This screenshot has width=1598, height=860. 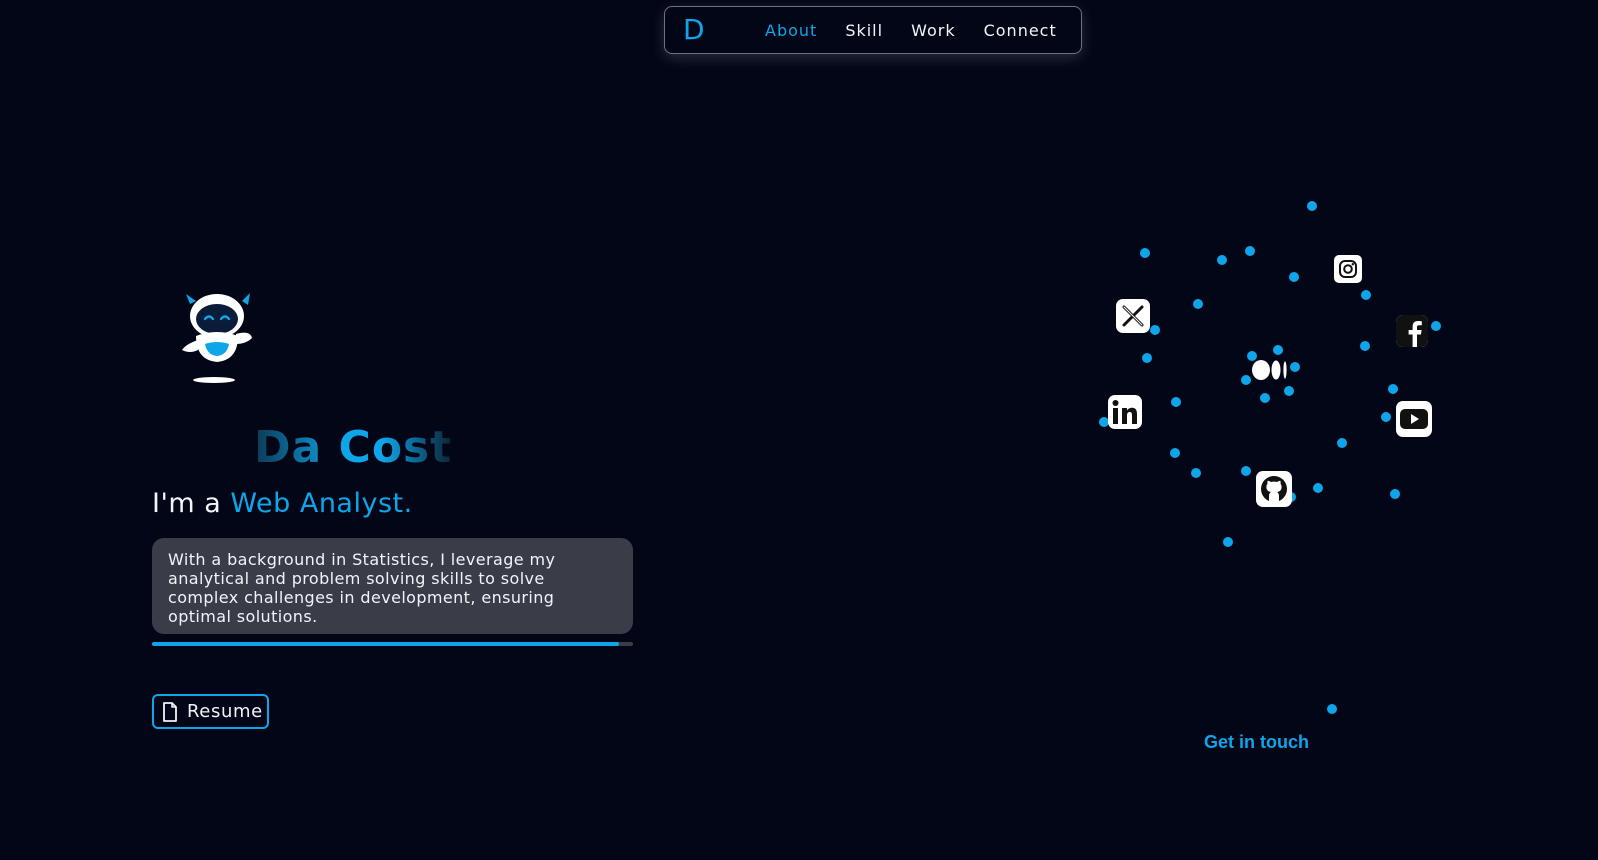 What do you see at coordinates (1274, 489) in the screenshot?
I see `github-icon` at bounding box center [1274, 489].